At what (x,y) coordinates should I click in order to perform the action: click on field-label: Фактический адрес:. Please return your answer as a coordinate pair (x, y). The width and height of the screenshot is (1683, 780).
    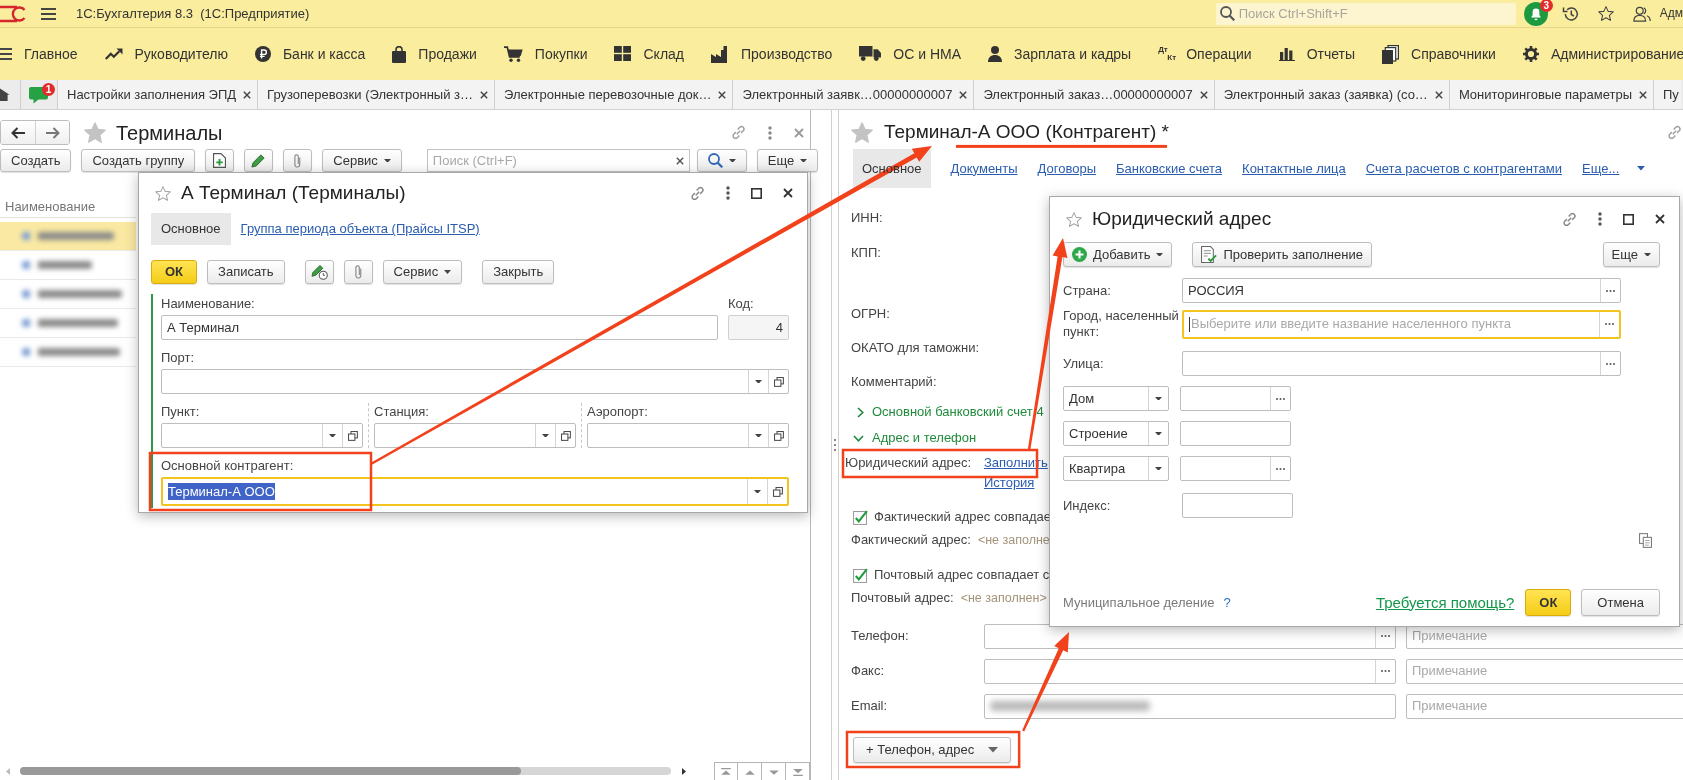
    Looking at the image, I should click on (911, 540).